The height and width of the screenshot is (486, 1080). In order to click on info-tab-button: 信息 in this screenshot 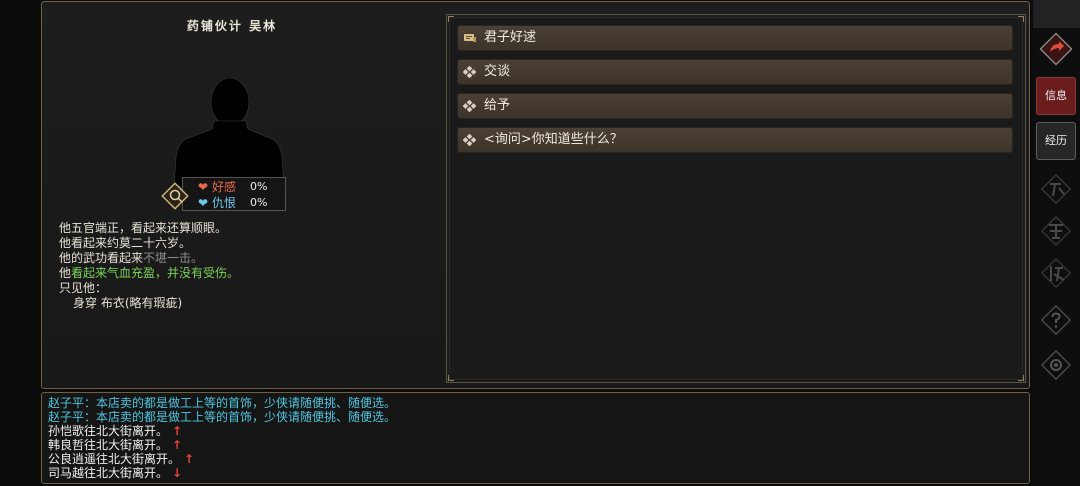, I will do `click(1056, 96)`.